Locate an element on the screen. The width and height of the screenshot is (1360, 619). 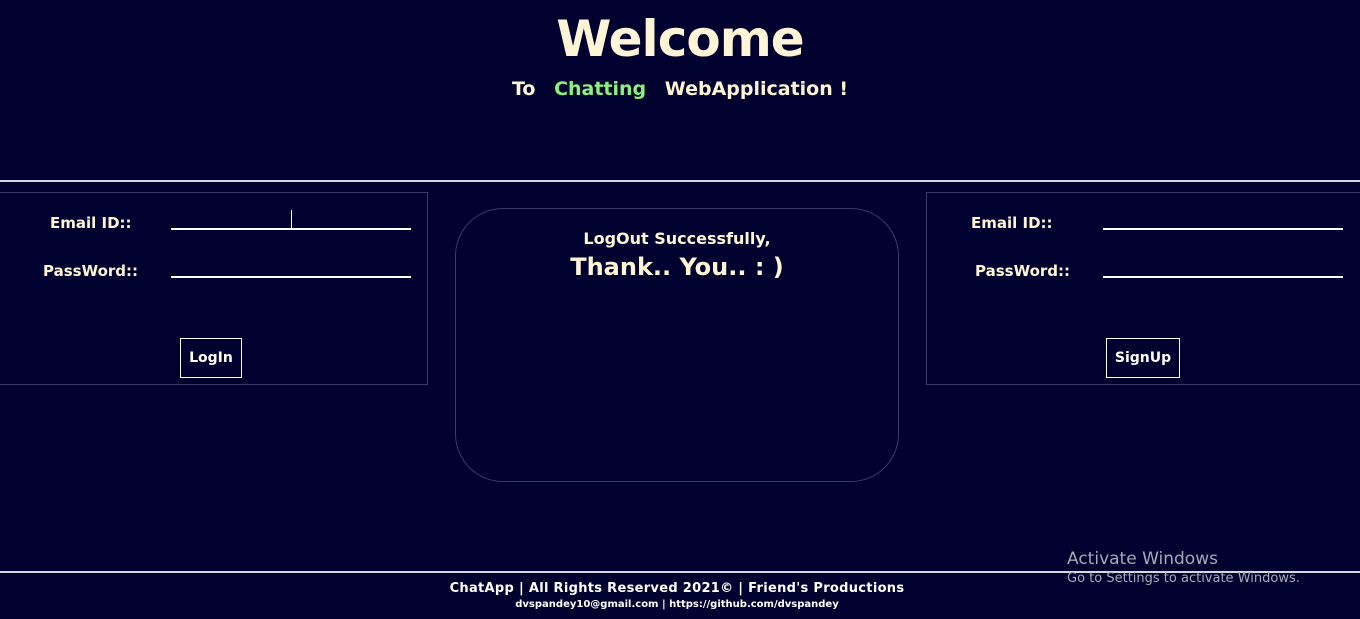
signup-panel: Email ID:: PassWord:: SignUp is located at coordinates (1143, 288).